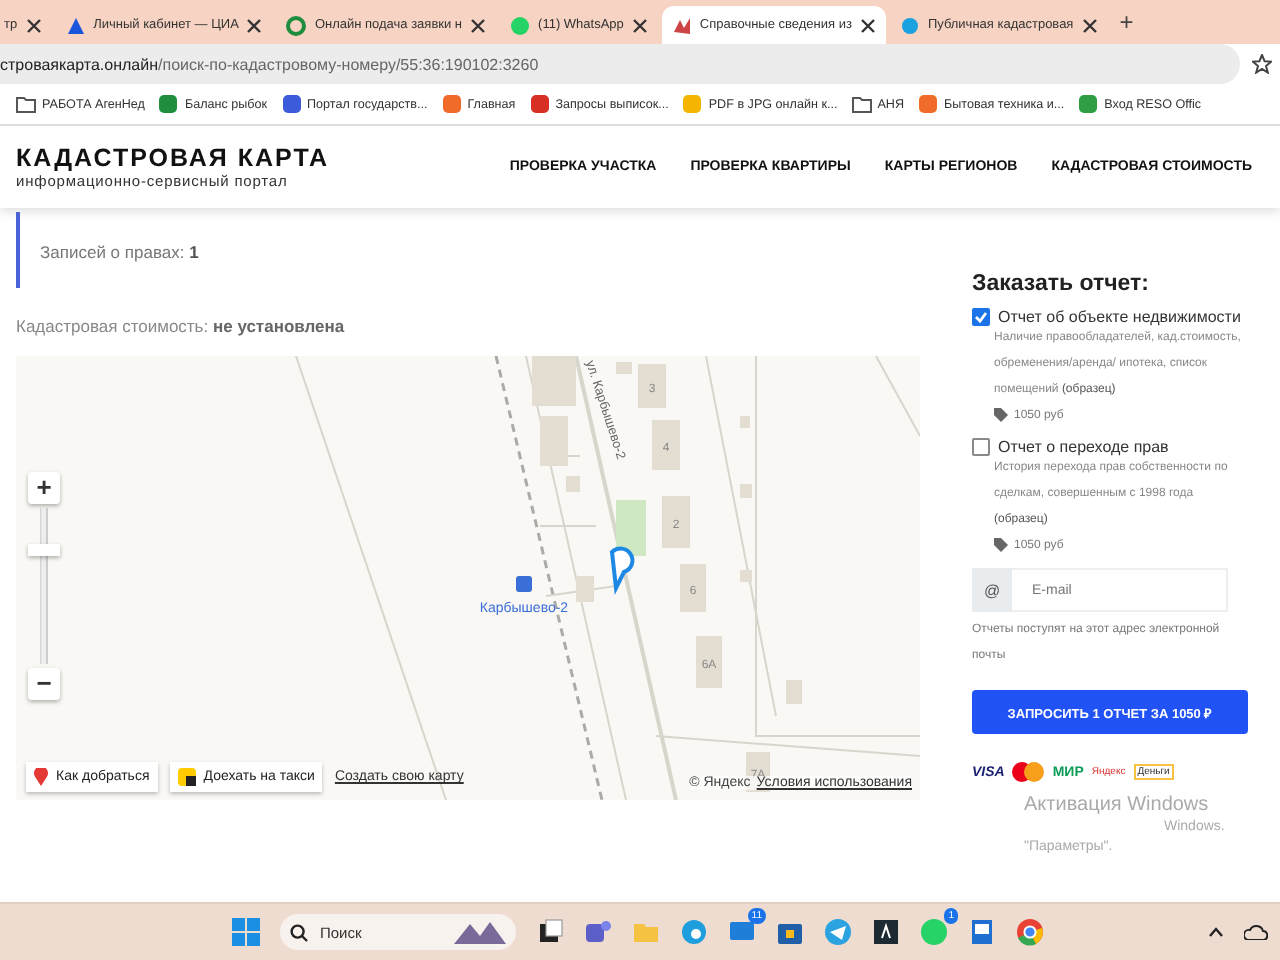 Image resolution: width=1280 pixels, height=960 pixels. Describe the element at coordinates (480, 932) in the screenshot. I see `landscape-icon` at that location.